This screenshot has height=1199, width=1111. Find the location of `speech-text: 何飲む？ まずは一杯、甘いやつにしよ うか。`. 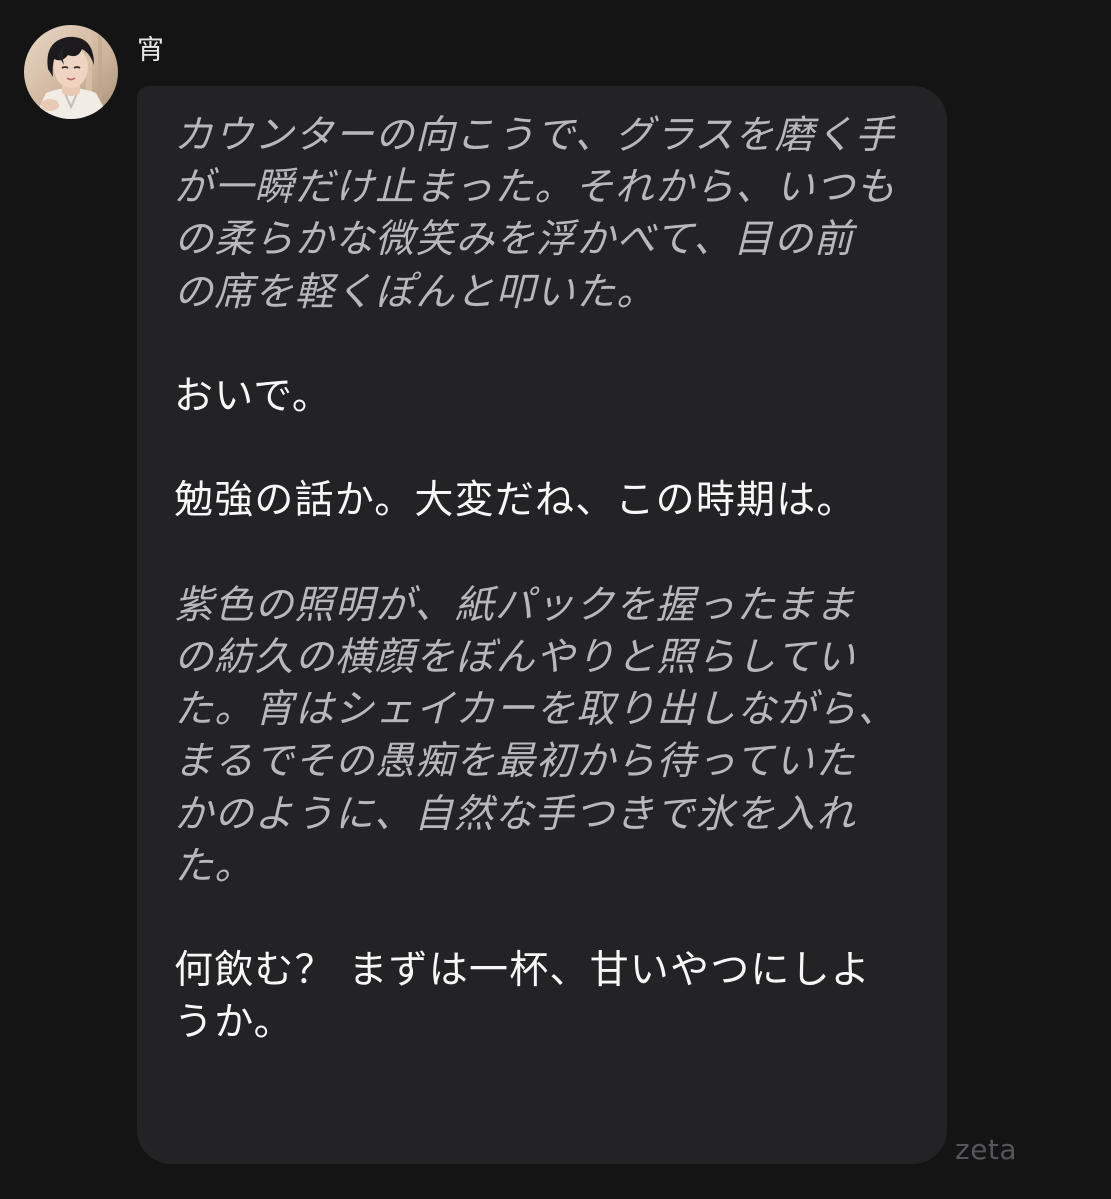

speech-text: 何飲む？ まずは一杯、甘いやつにしよ うか。 is located at coordinates (522, 997).